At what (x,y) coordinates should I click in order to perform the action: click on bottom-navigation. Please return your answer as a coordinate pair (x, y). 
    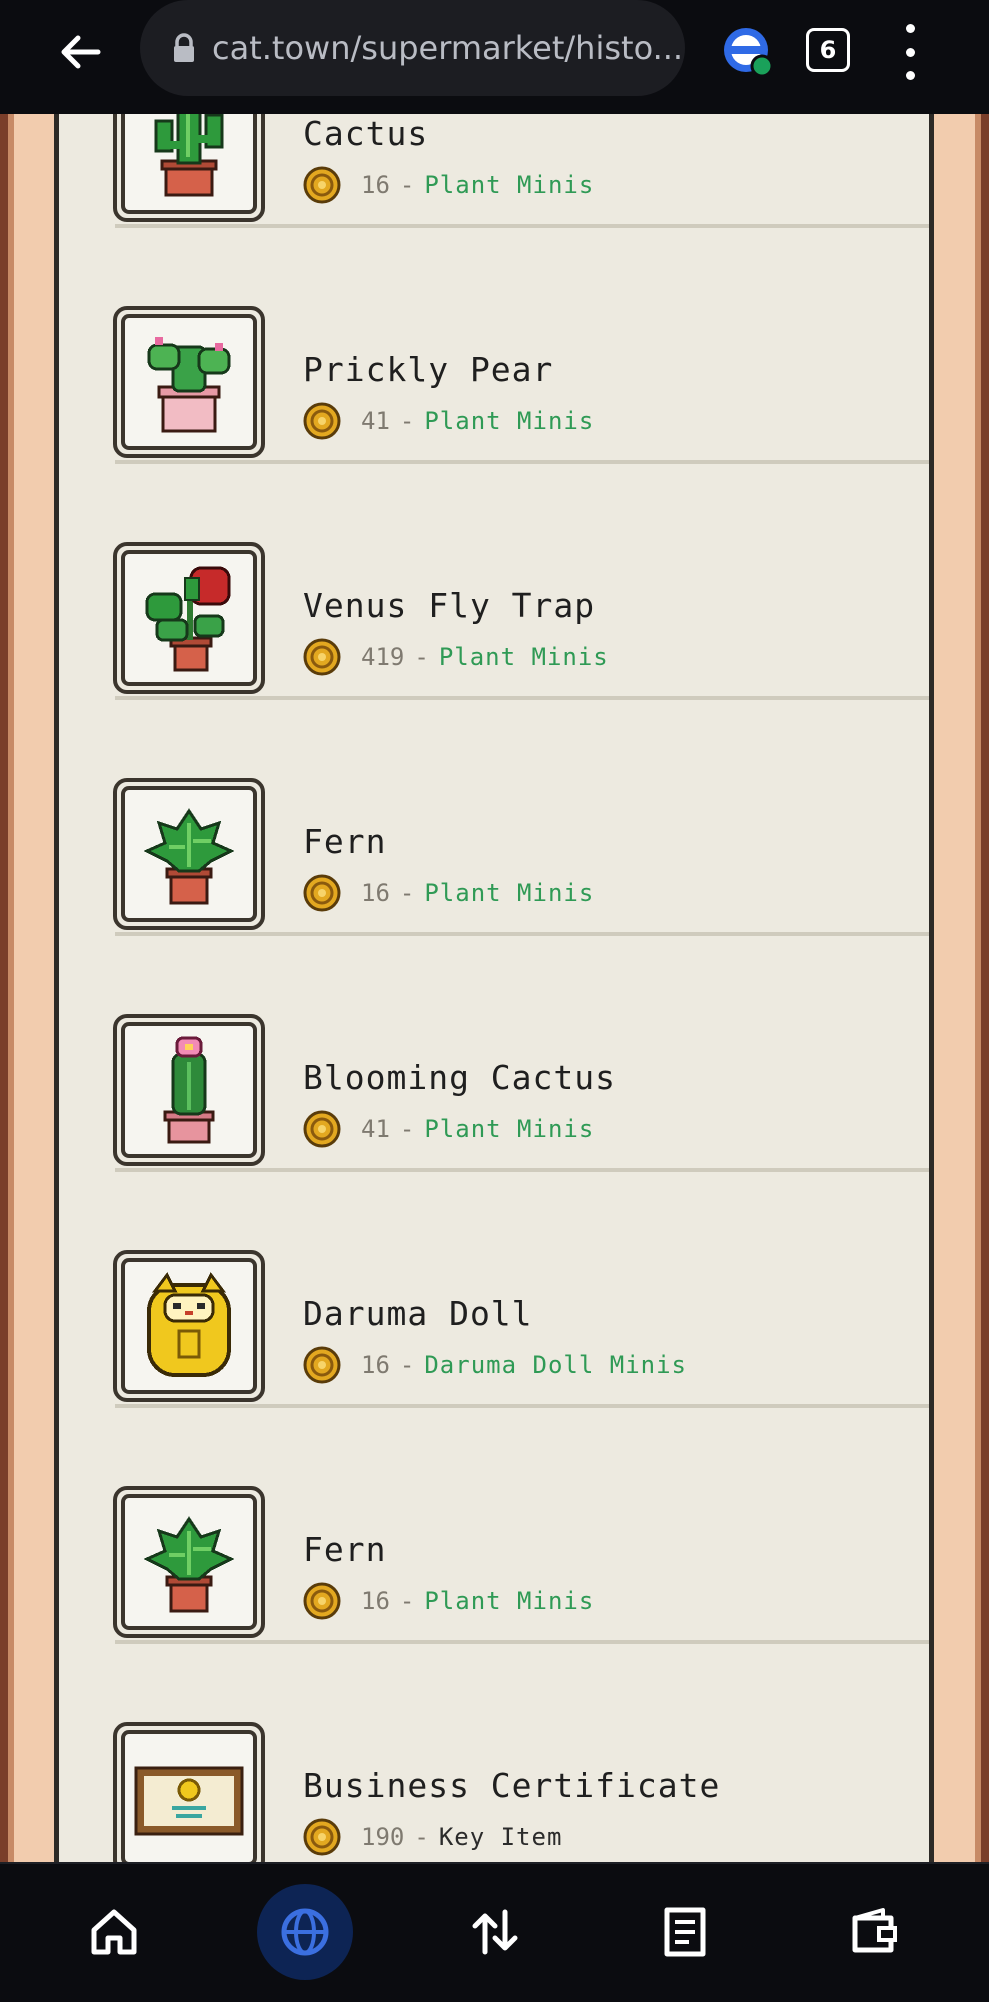
    Looking at the image, I should click on (494, 1932).